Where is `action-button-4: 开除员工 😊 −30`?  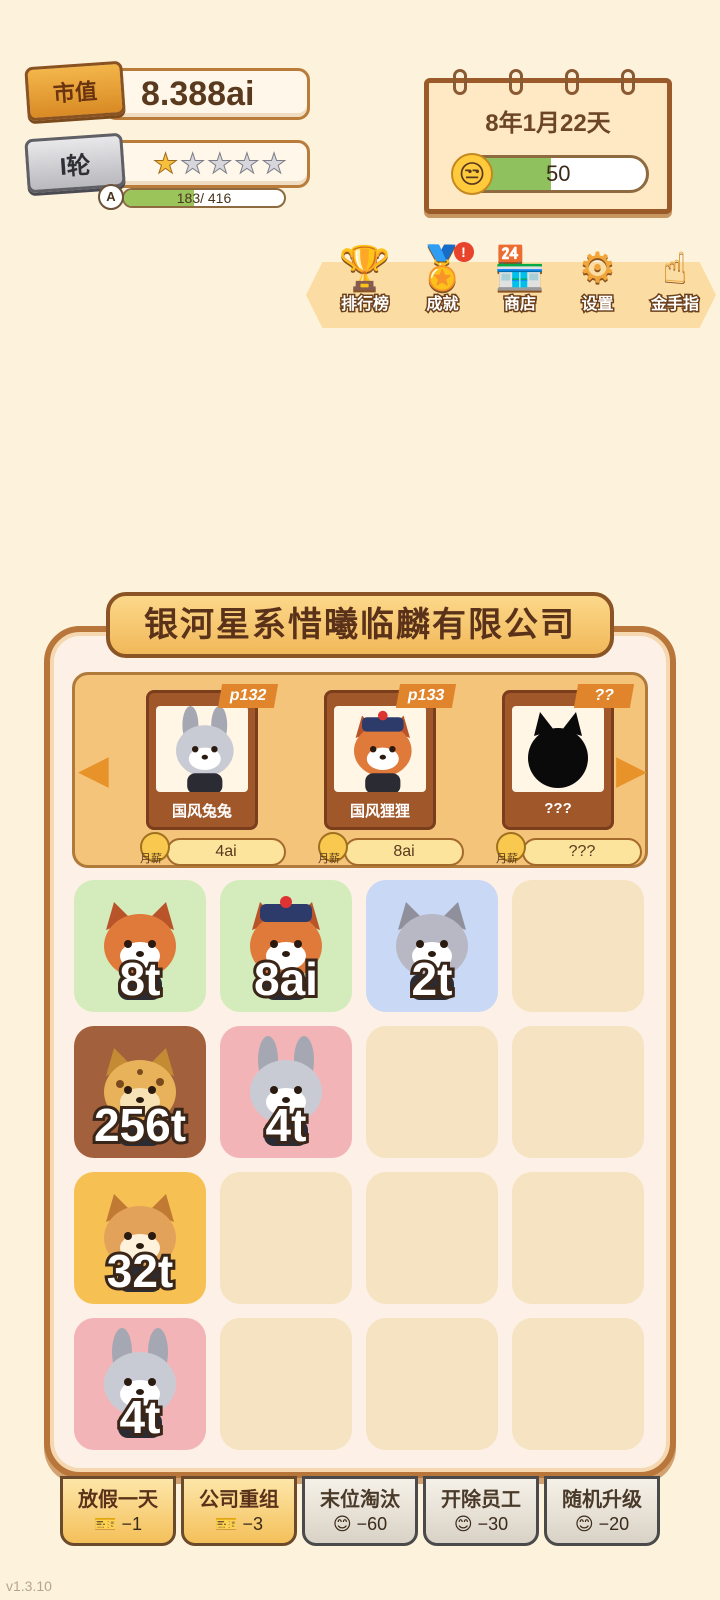 action-button-4: 开除员工 😊 −30 is located at coordinates (481, 1511).